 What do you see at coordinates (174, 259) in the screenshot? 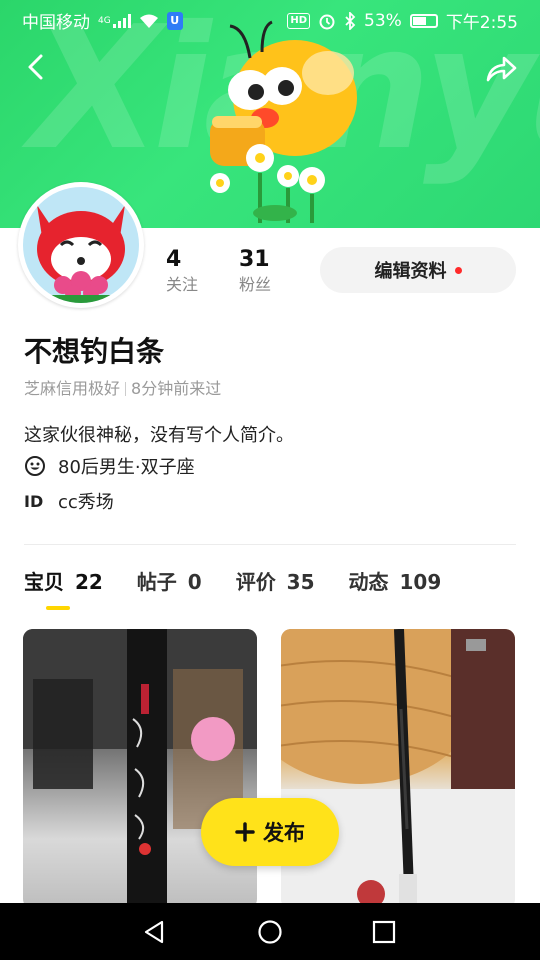
I see `following-count: 4` at bounding box center [174, 259].